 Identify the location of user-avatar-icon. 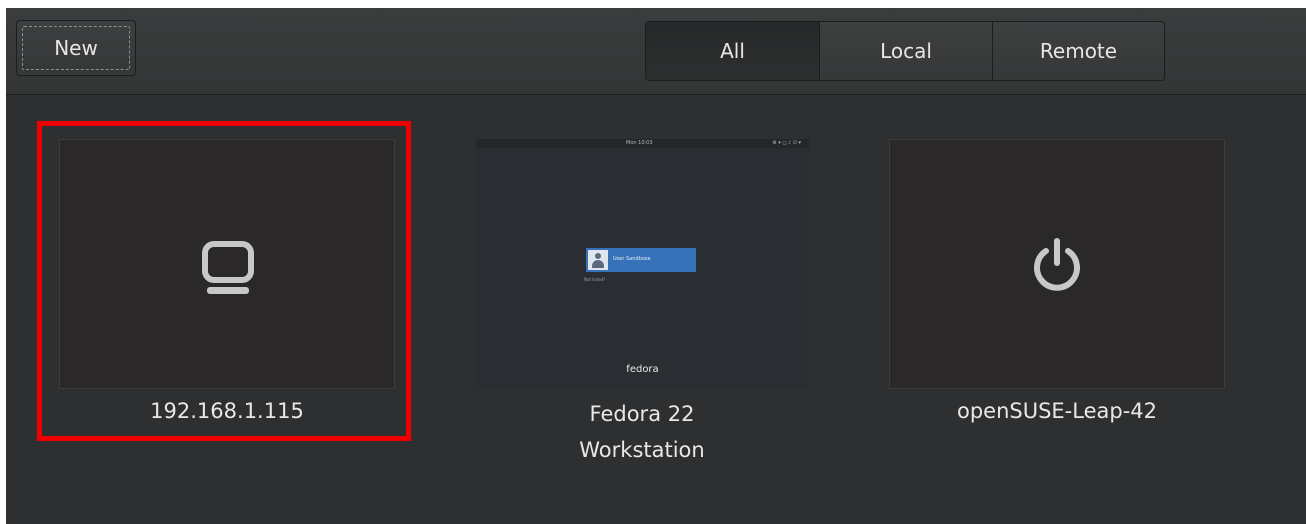
(598, 260).